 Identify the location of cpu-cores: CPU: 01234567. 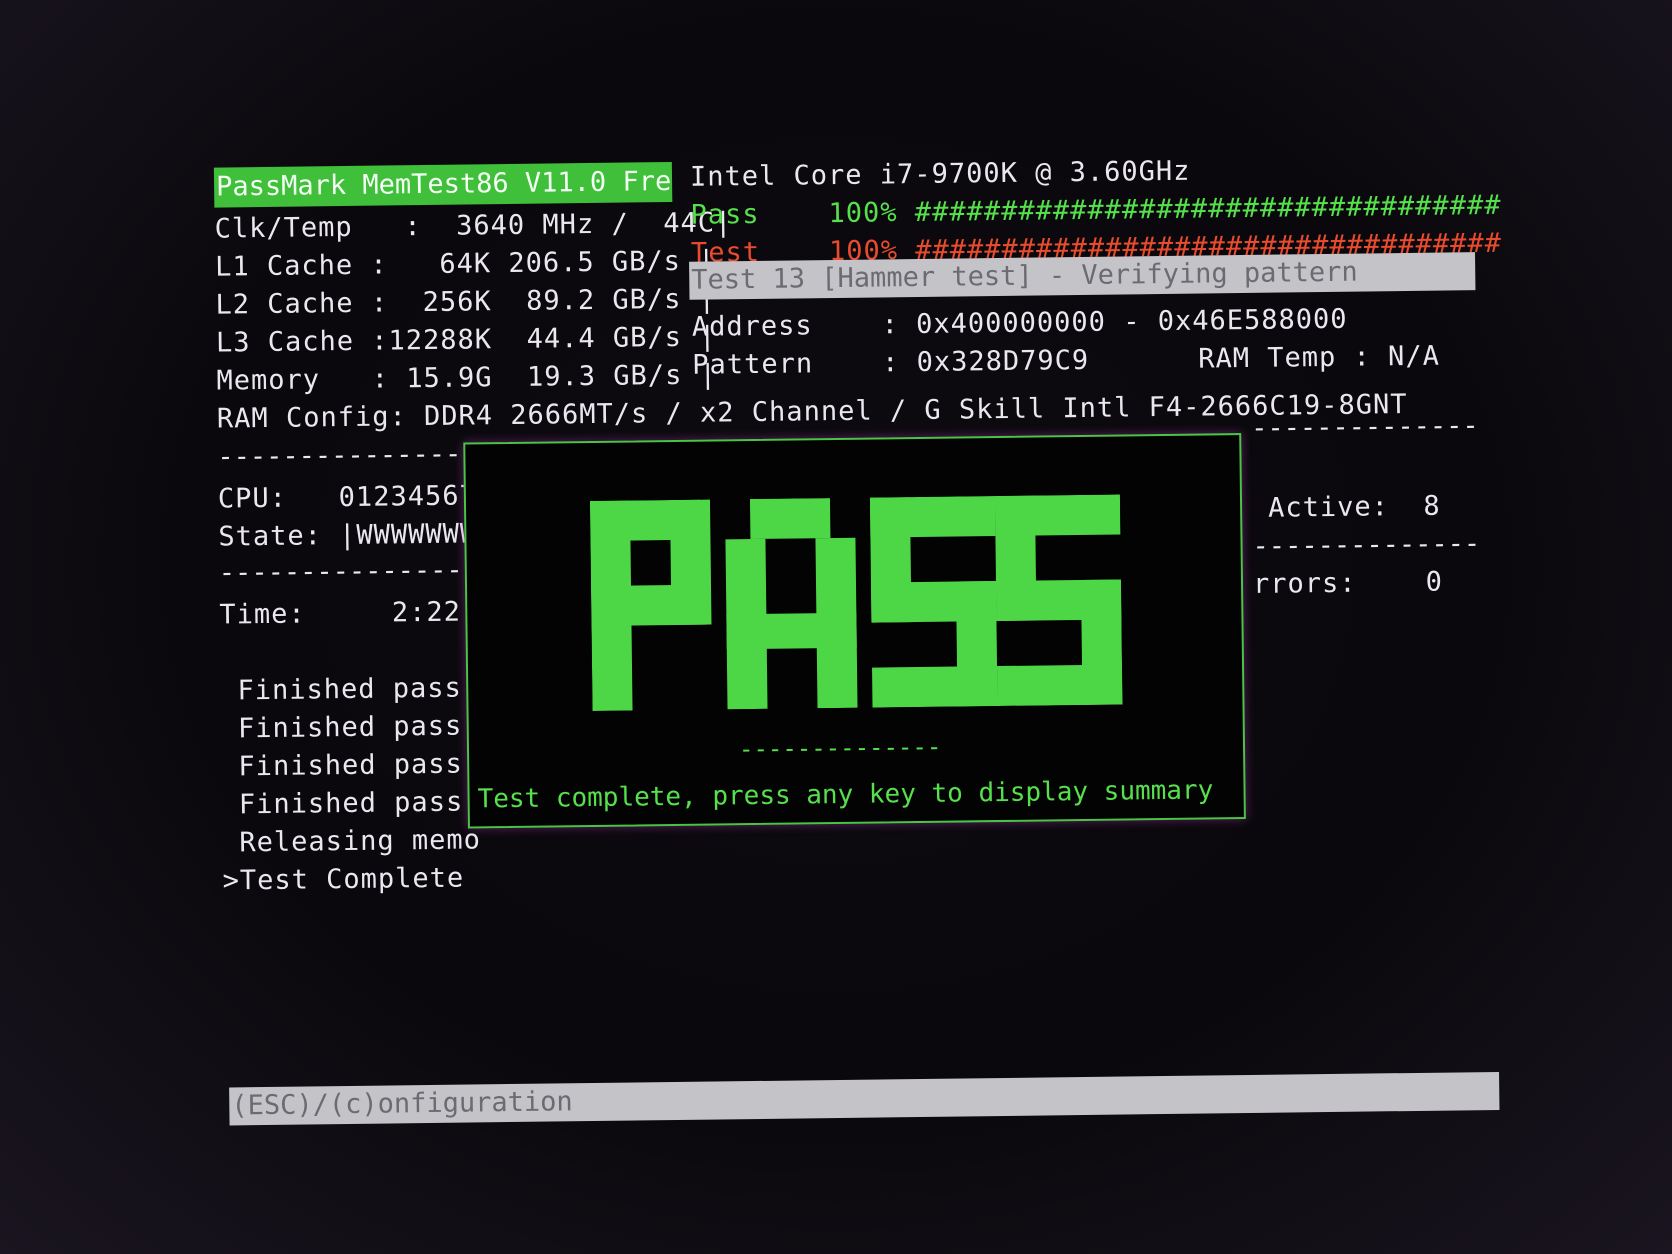
(347, 497).